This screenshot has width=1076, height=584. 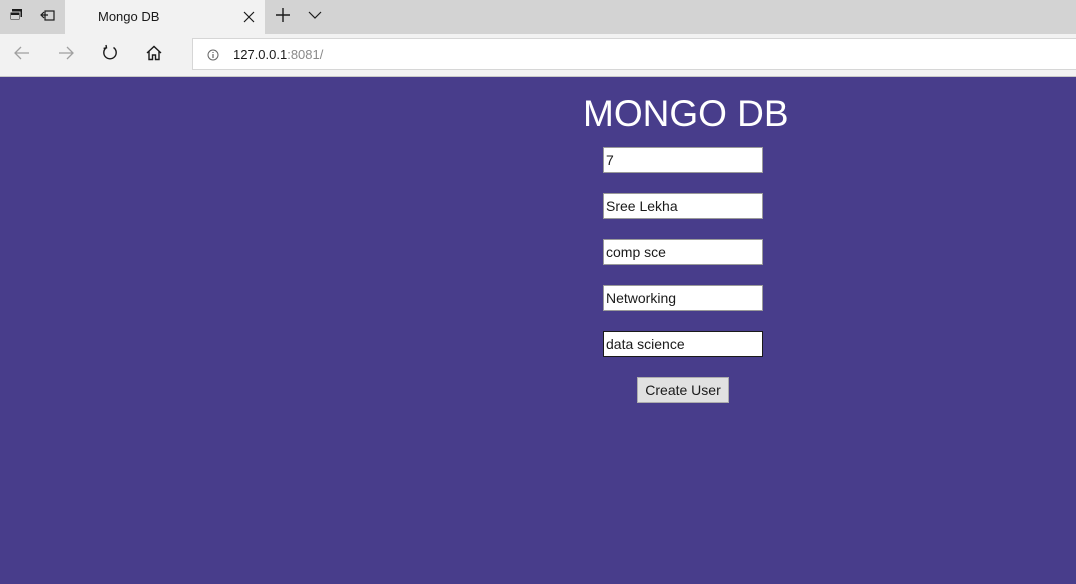 I want to click on forward-button, so click(x=66, y=55).